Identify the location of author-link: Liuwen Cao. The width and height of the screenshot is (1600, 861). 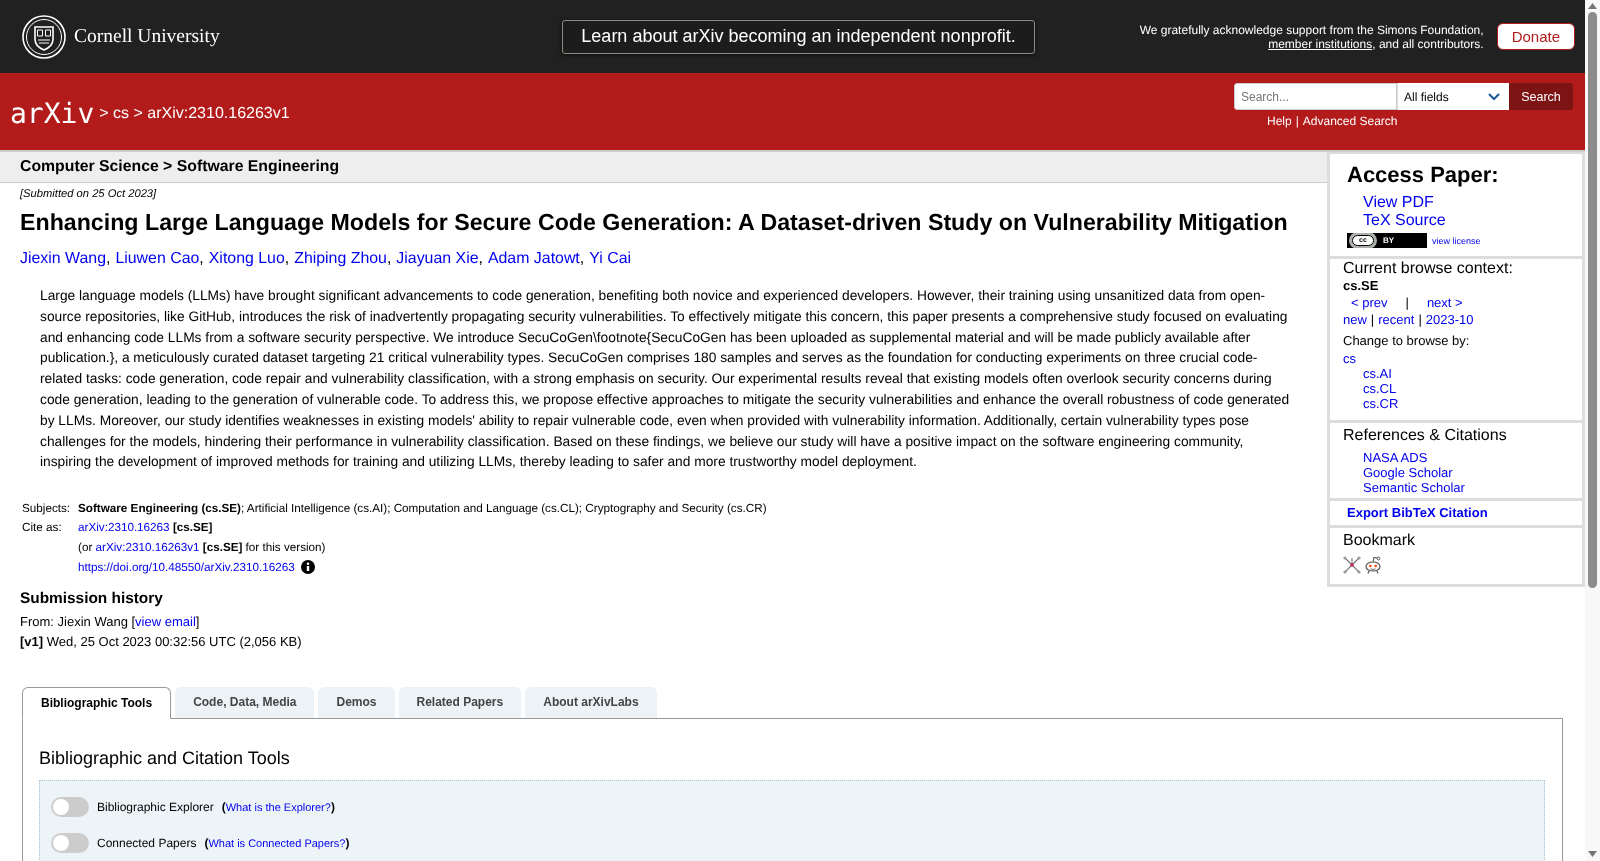
(157, 258).